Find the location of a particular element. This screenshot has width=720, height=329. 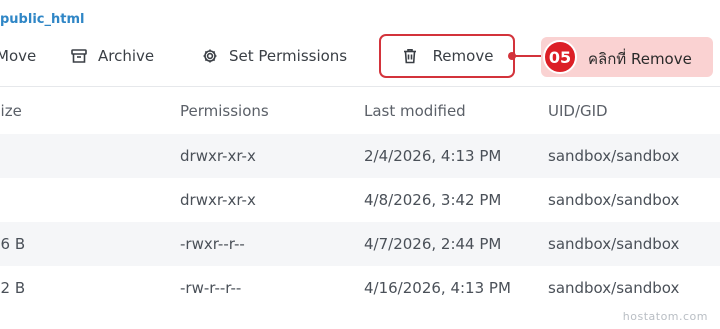

watermark: hostatom.com is located at coordinates (665, 316).